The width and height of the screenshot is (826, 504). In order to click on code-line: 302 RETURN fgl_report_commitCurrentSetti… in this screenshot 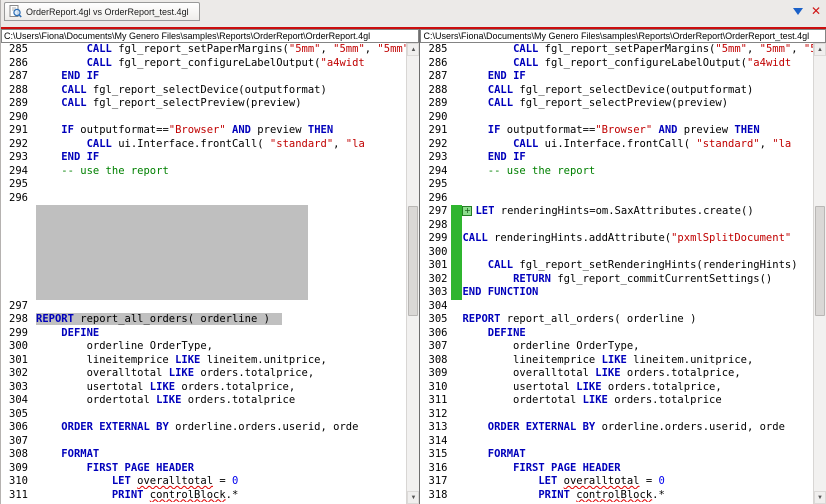, I will do `click(616, 279)`.